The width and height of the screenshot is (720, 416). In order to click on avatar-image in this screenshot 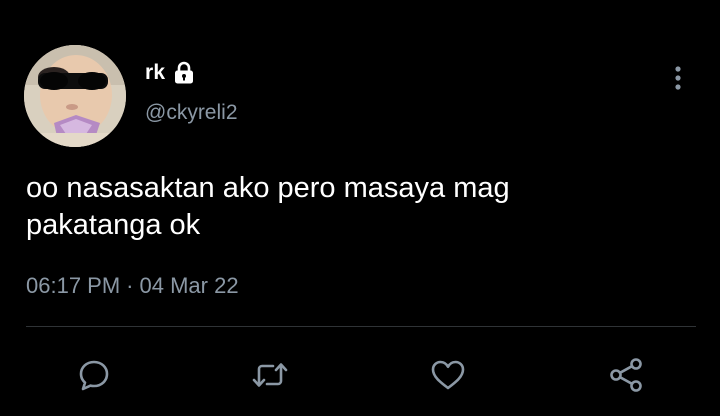, I will do `click(75, 96)`.